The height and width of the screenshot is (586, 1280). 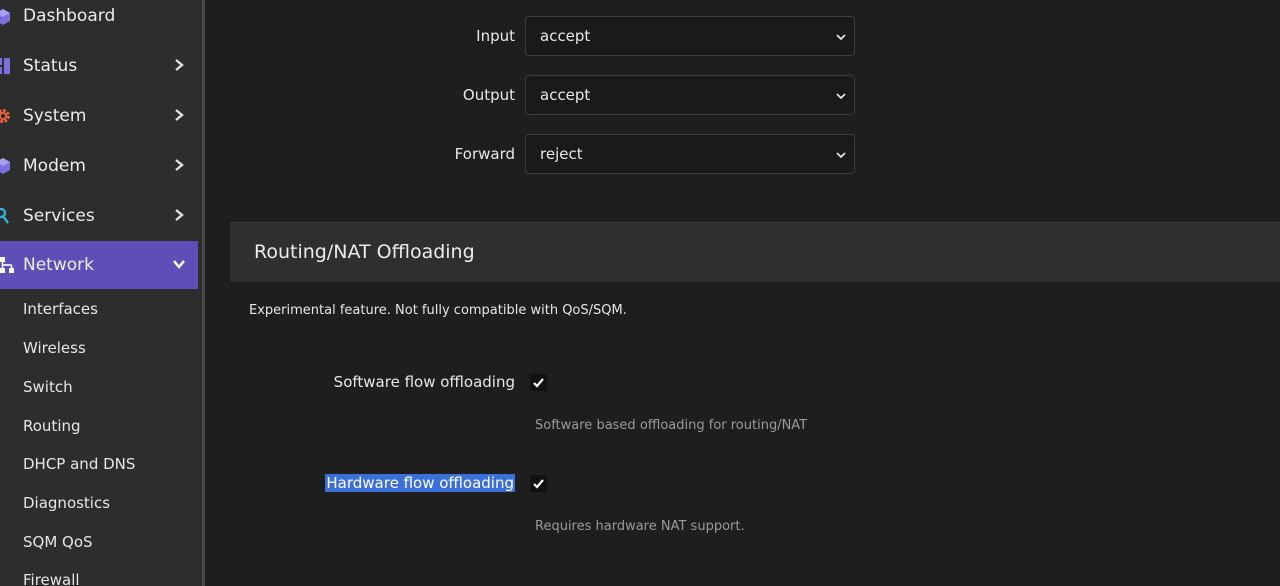 I want to click on output-policy-select: accept, so click(x=690, y=95).